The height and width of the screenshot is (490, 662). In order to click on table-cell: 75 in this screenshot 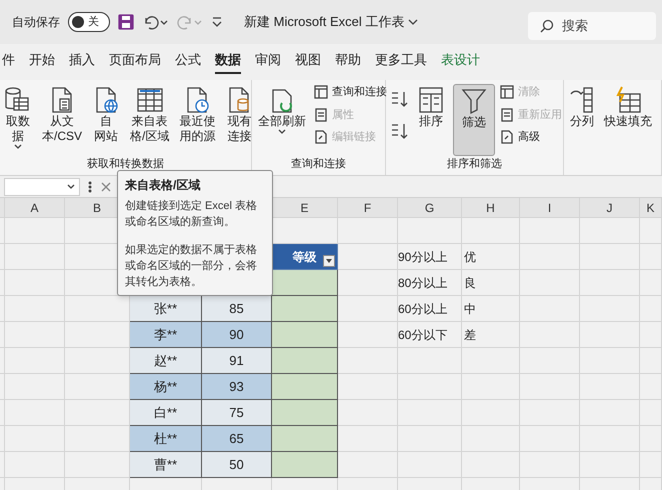, I will do `click(237, 413)`.